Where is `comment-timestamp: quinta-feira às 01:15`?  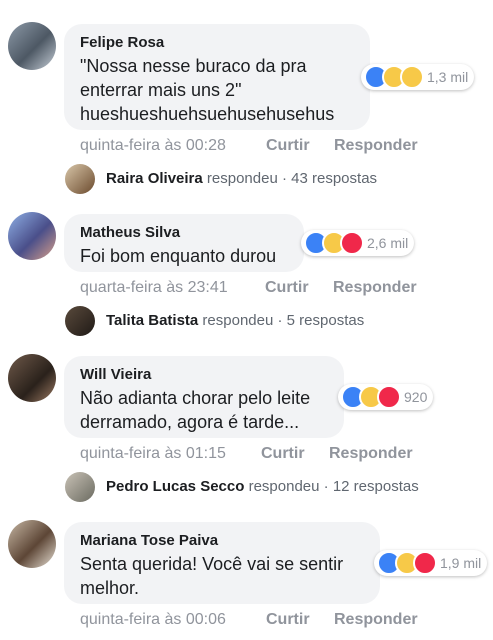
comment-timestamp: quinta-feira às 01:15 is located at coordinates (153, 454).